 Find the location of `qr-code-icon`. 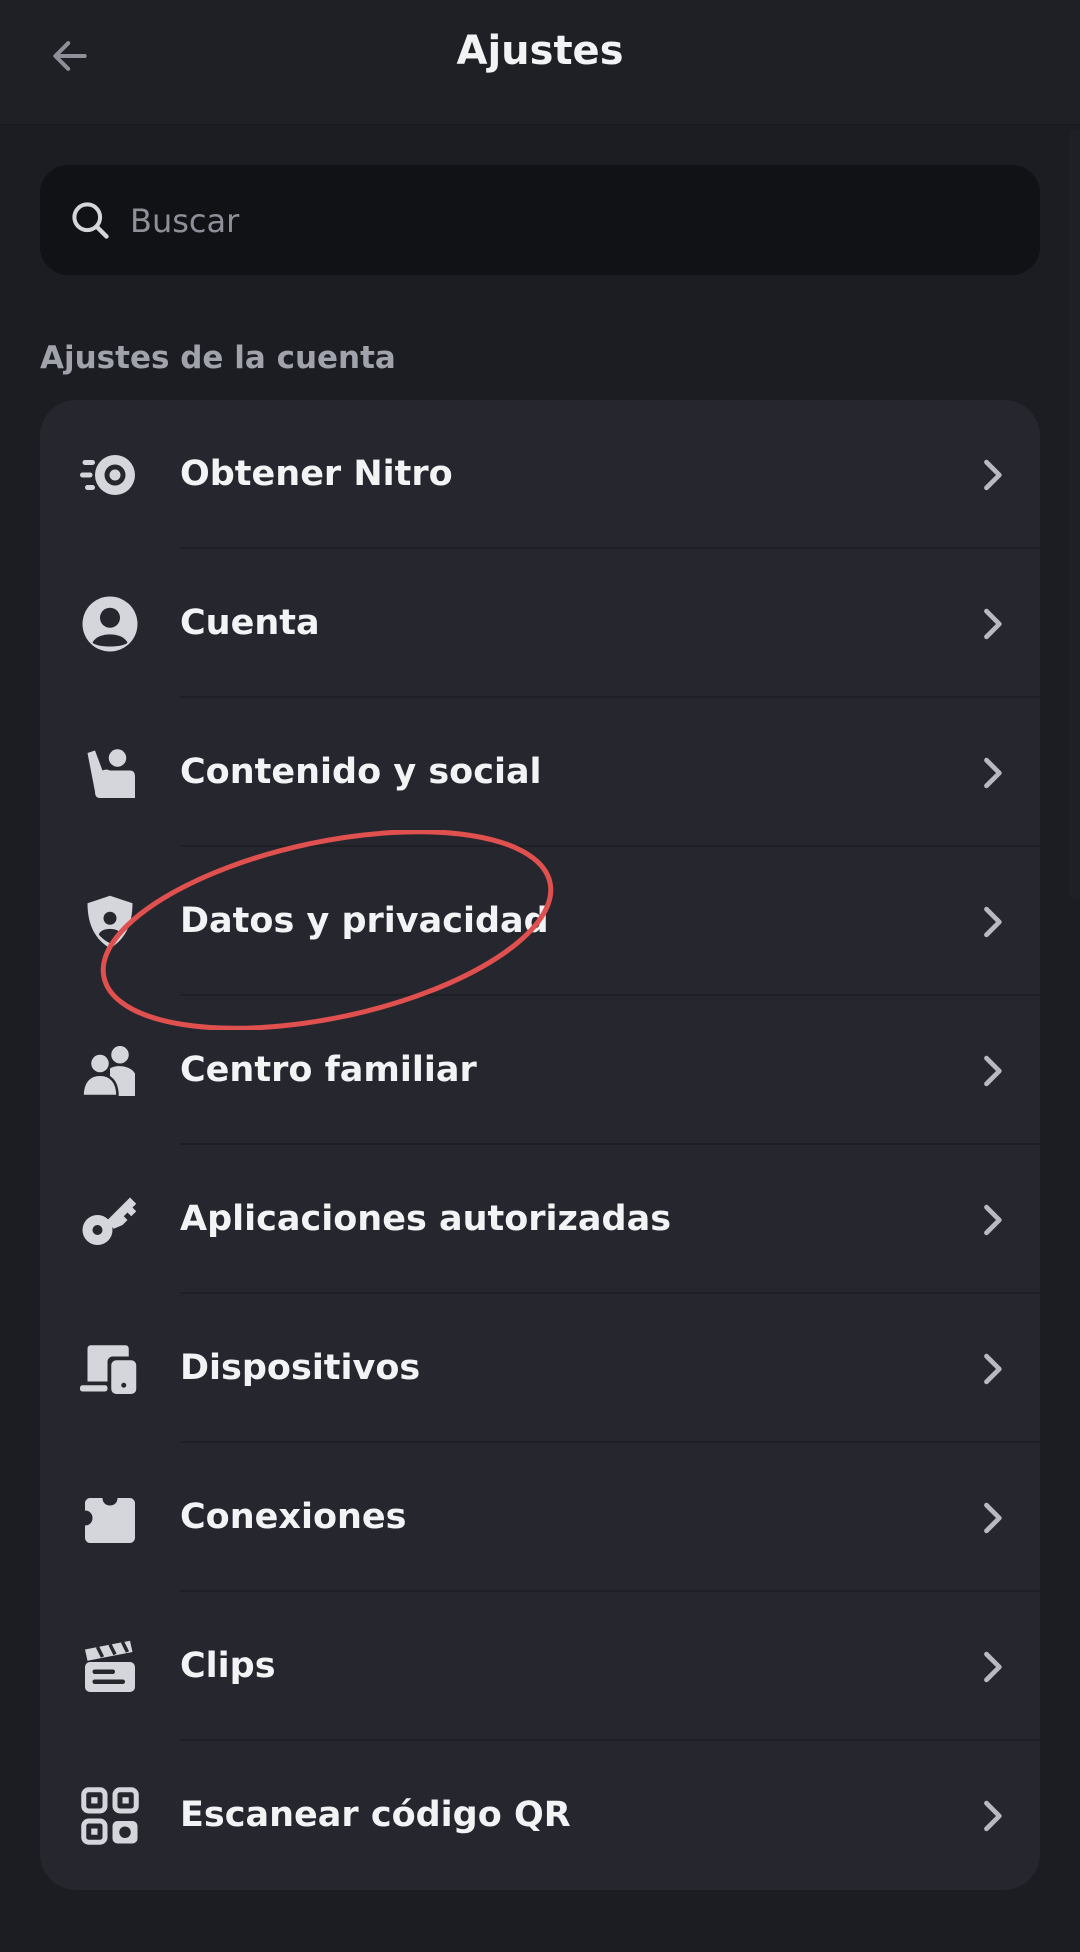

qr-code-icon is located at coordinates (110, 1816).